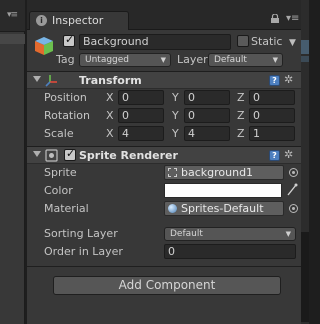  I want to click on transform-header: Transform ? ✲, so click(164, 80).